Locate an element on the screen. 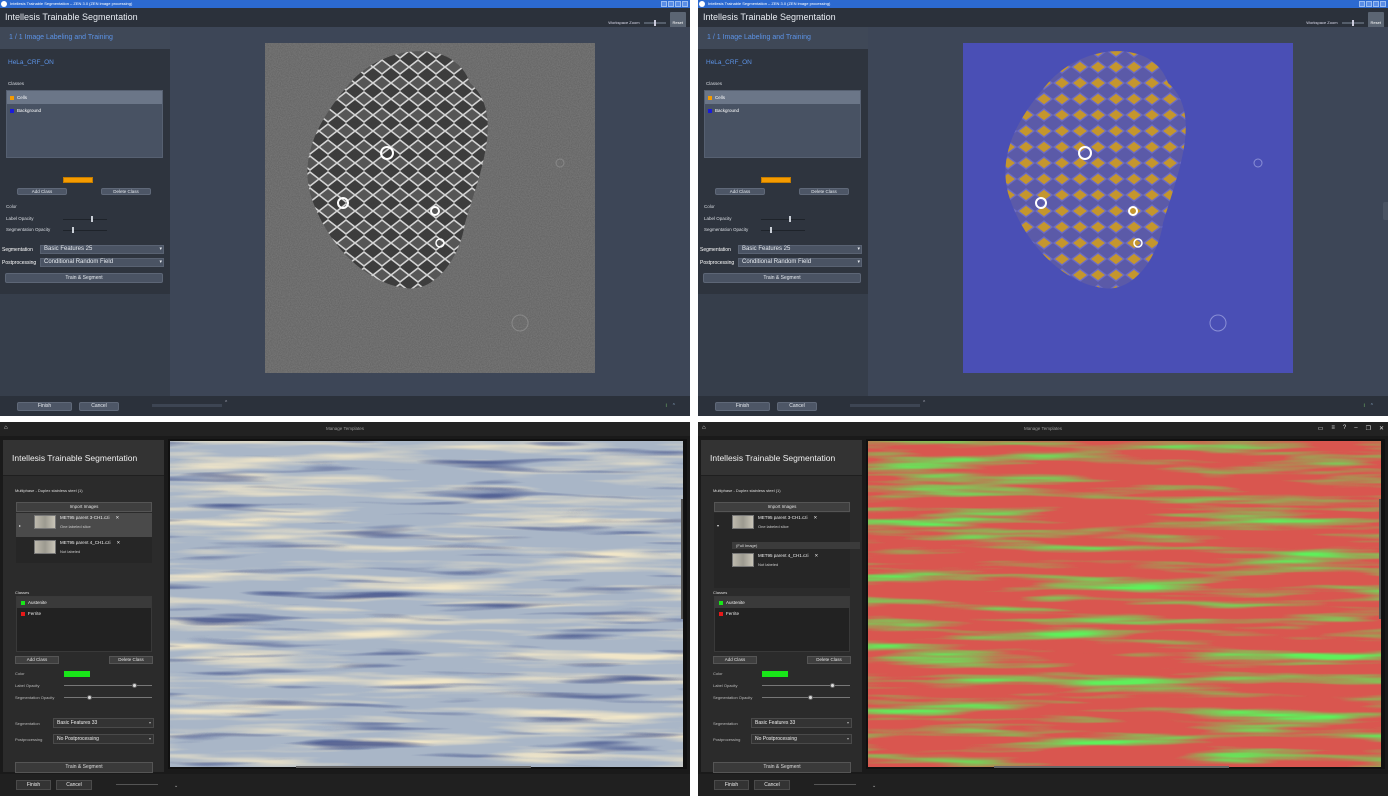 The width and height of the screenshot is (1388, 796). collapse-triangle-icon: ▾ is located at coordinates (718, 525).